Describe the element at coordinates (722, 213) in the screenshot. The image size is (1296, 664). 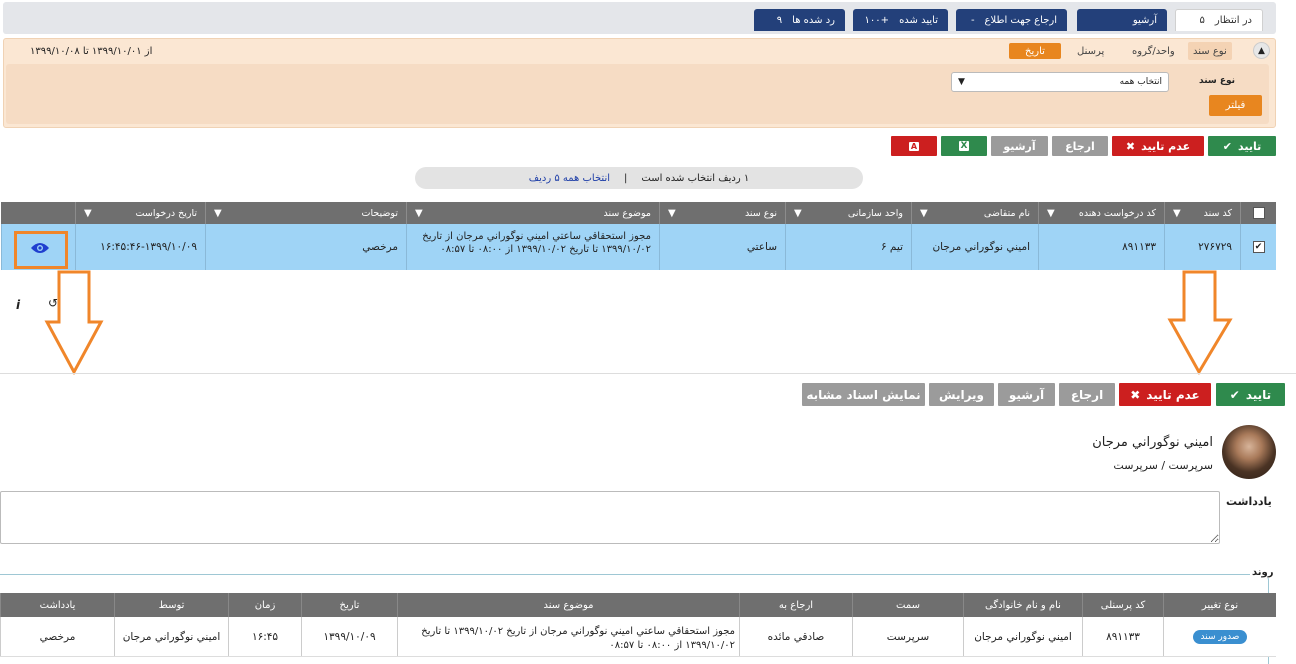
I see `col-doc-type: نوع سند ▼` at that location.